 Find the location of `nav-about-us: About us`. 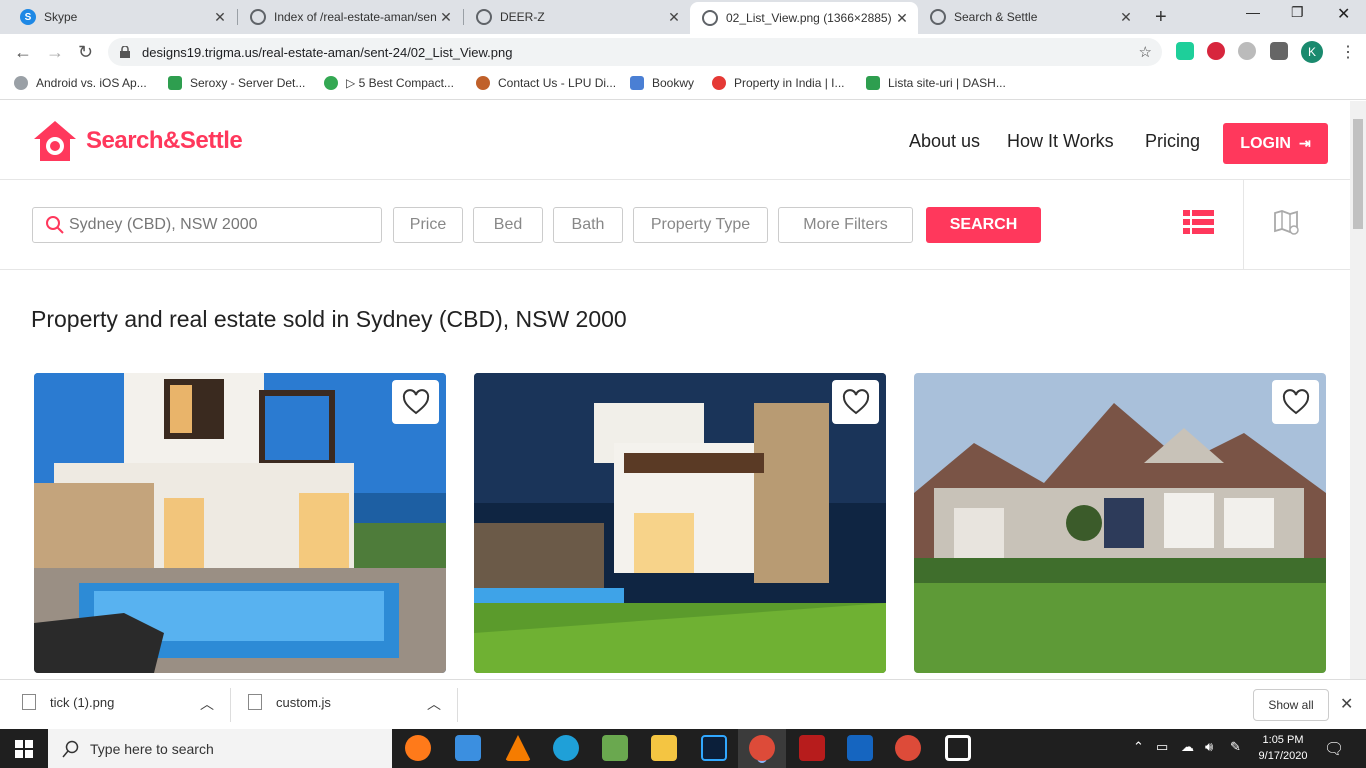

nav-about-us: About us is located at coordinates (944, 141).